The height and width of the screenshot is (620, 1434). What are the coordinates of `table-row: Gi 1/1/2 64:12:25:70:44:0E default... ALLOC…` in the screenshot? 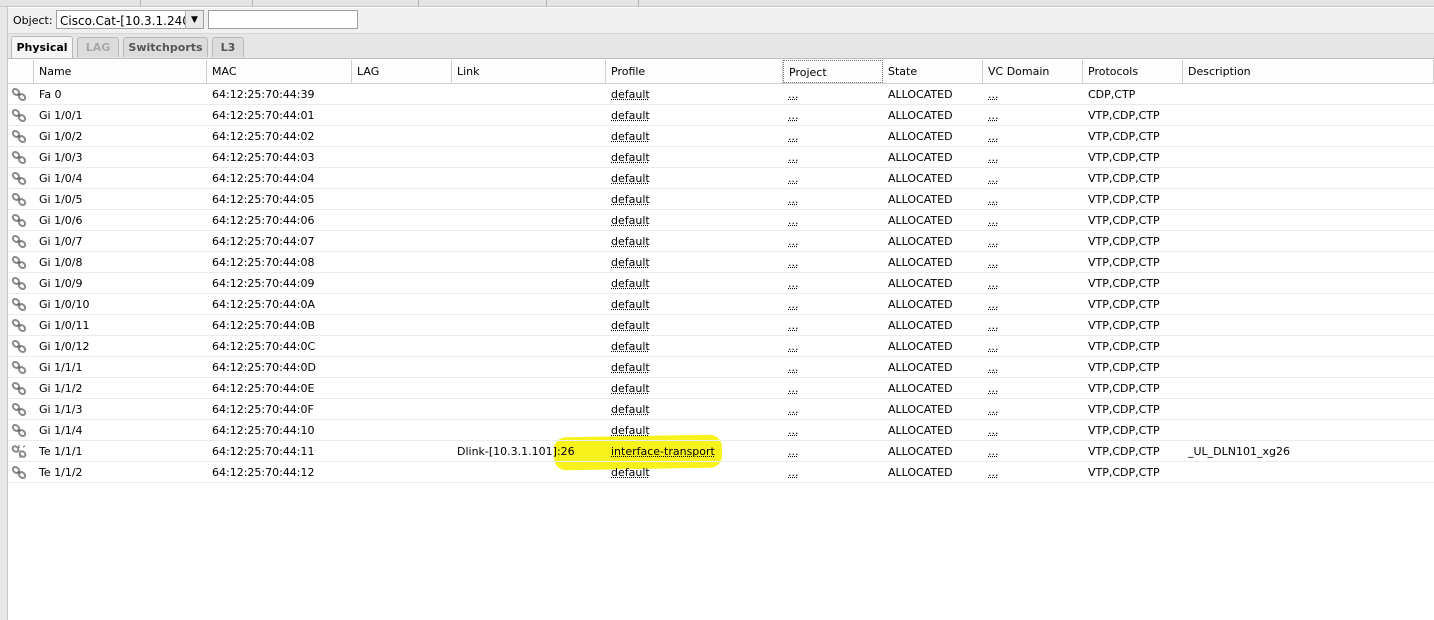 It's located at (721, 388).